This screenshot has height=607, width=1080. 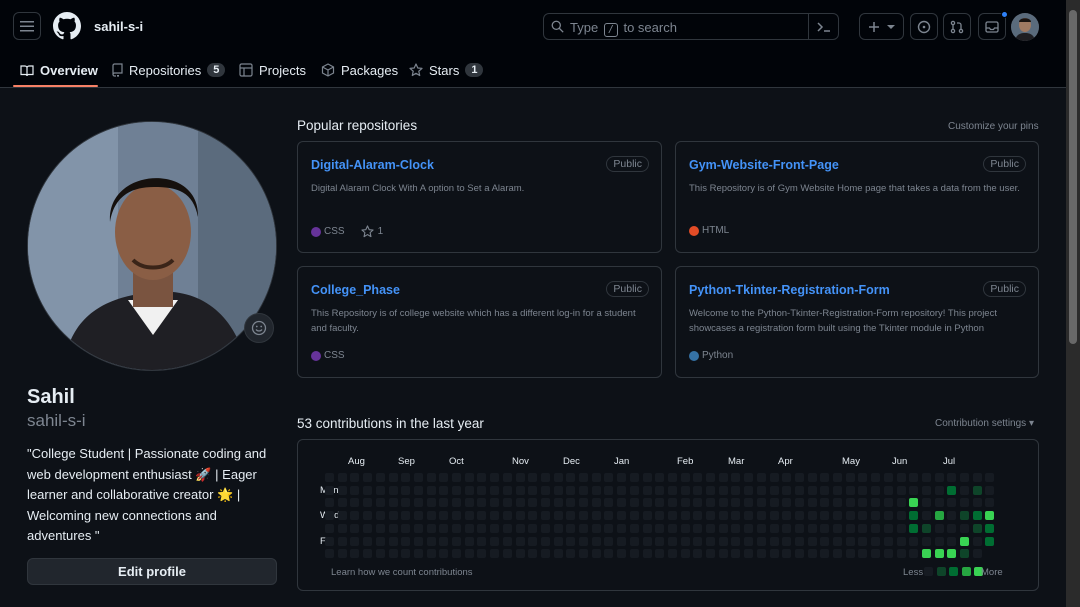 What do you see at coordinates (993, 25) in the screenshot?
I see `notifications-button` at bounding box center [993, 25].